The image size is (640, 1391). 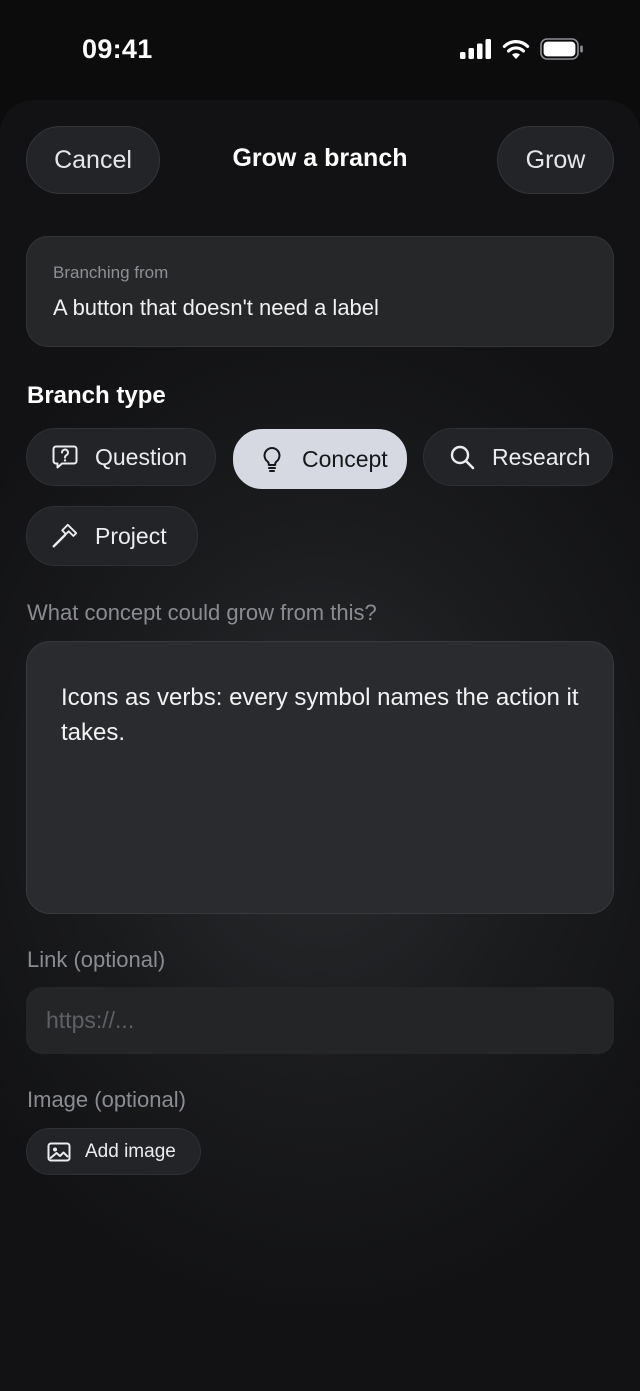 I want to click on chip-label: Question, so click(x=141, y=456).